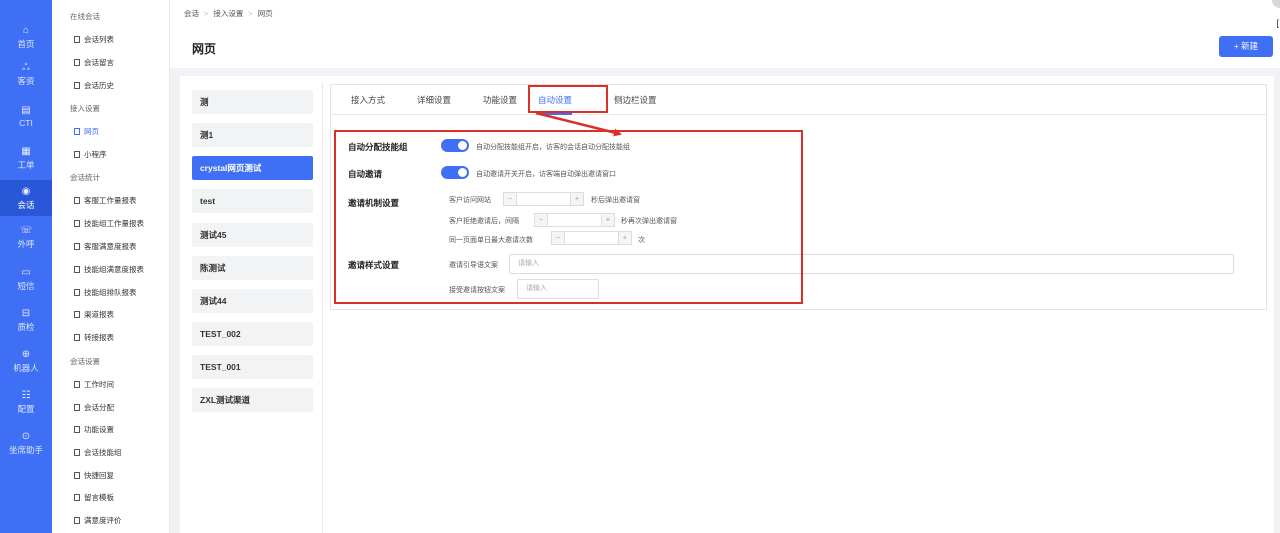  Describe the element at coordinates (252, 268) in the screenshot. I see `channel-item: 陈测试` at that location.